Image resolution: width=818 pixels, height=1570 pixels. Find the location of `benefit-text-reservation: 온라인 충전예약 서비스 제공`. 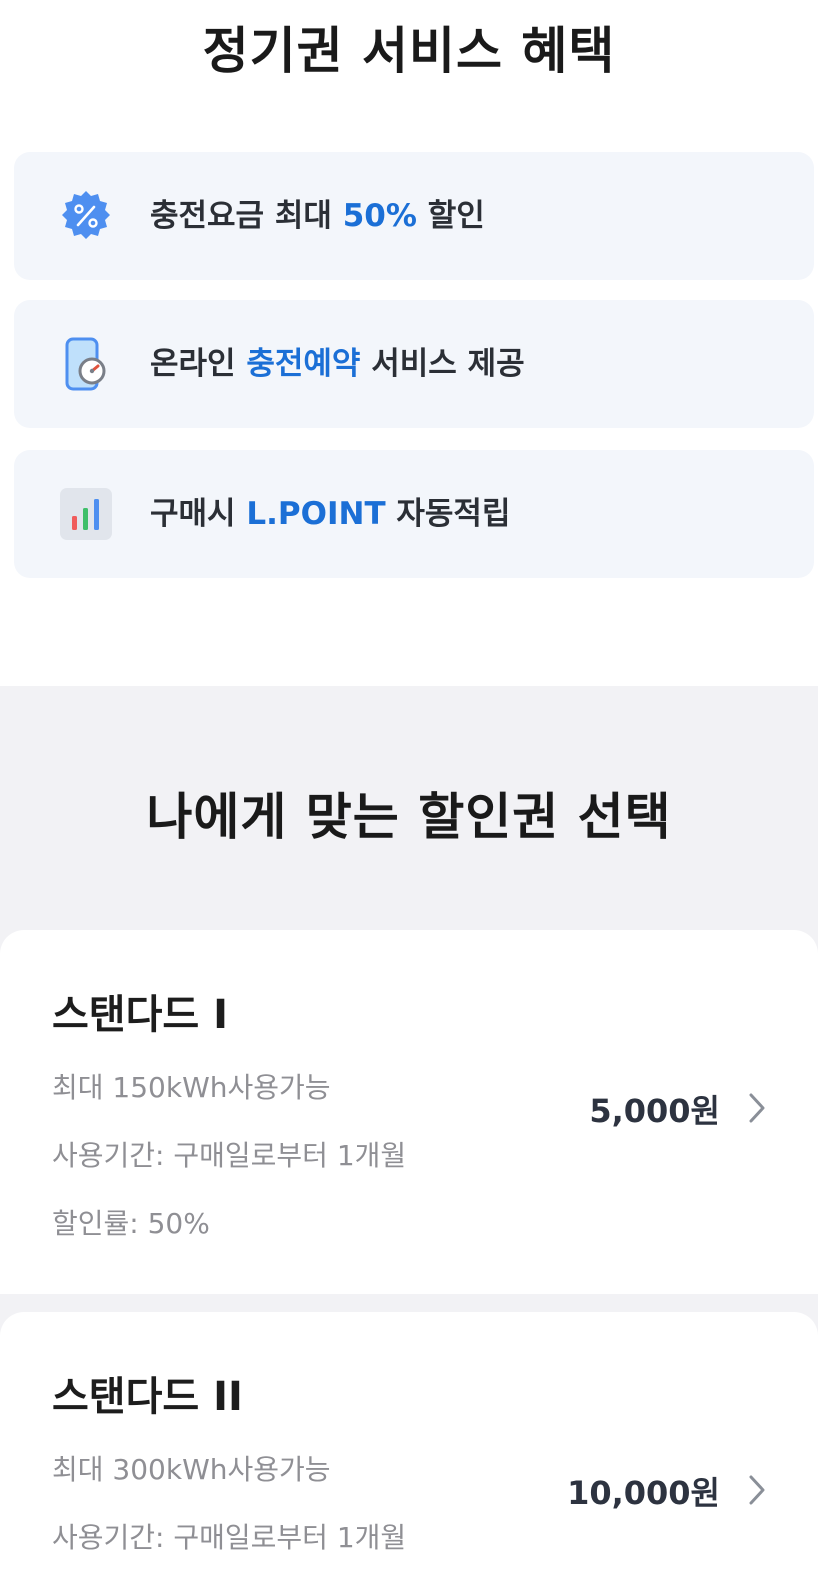

benefit-text-reservation: 온라인 충전예약 서비스 제공 is located at coordinates (337, 364).